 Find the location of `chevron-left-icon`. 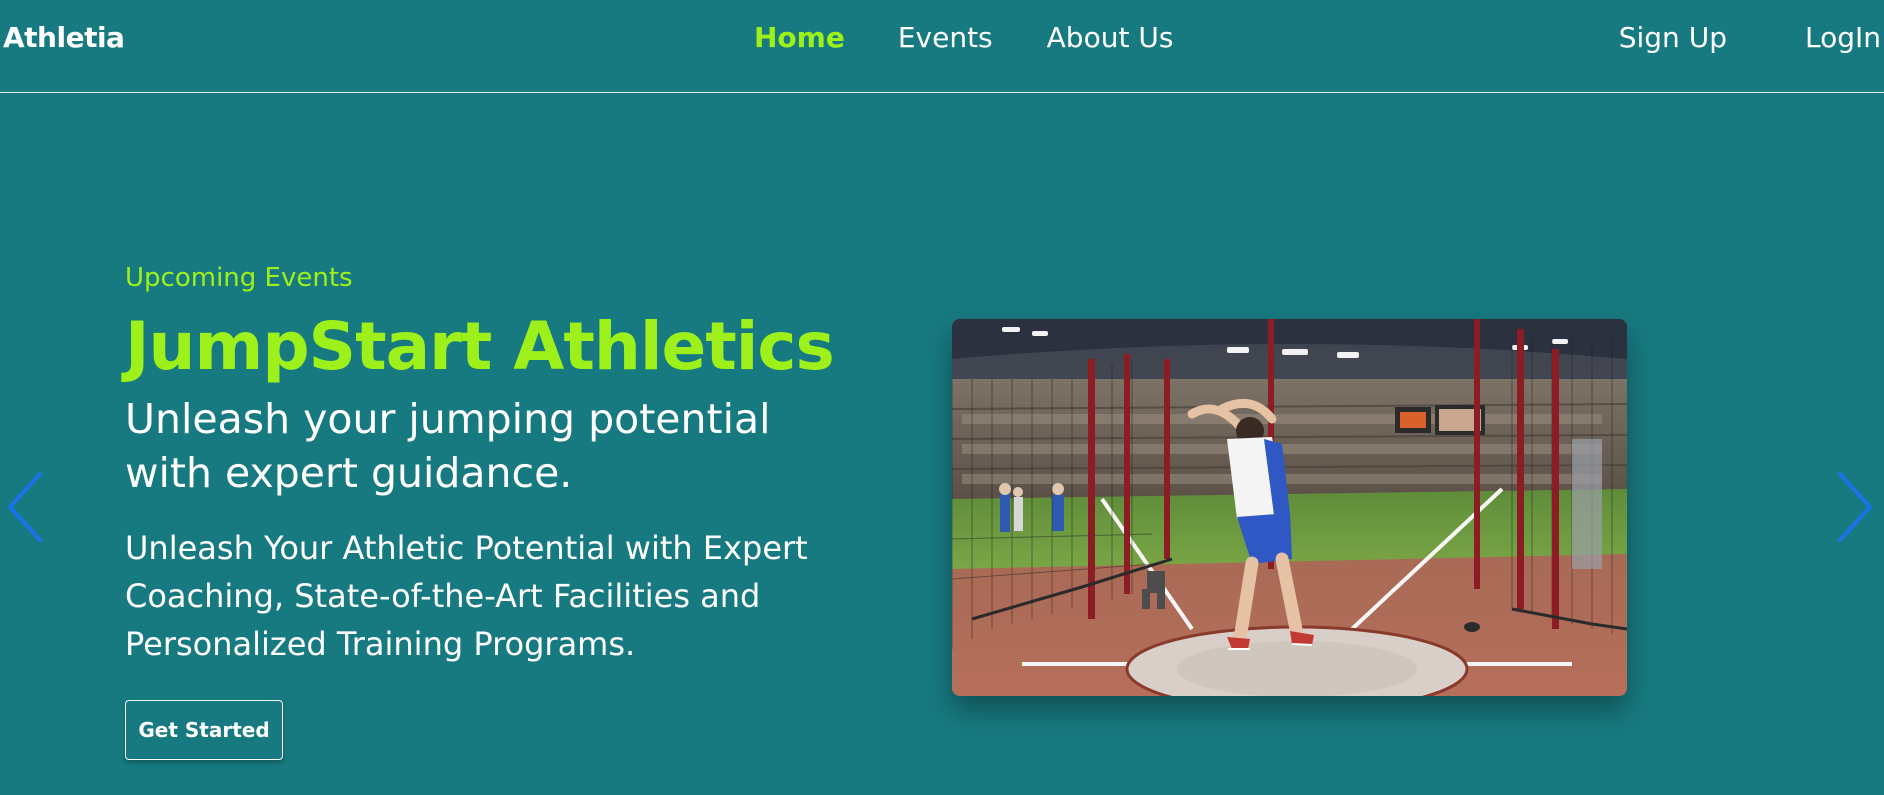

chevron-left-icon is located at coordinates (25, 507).